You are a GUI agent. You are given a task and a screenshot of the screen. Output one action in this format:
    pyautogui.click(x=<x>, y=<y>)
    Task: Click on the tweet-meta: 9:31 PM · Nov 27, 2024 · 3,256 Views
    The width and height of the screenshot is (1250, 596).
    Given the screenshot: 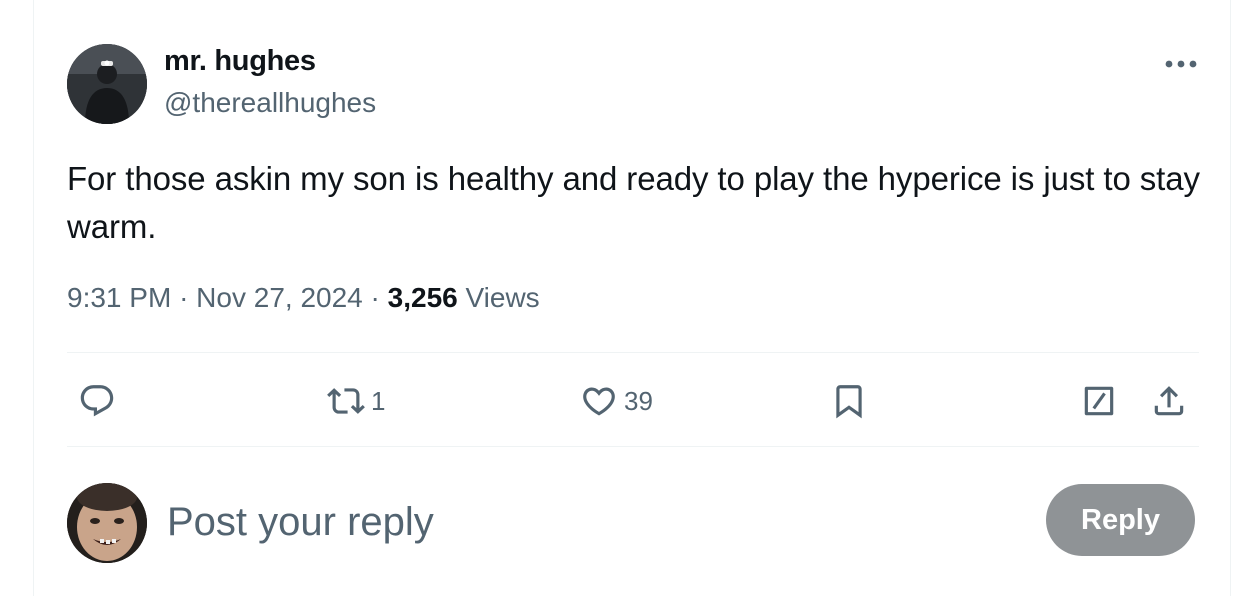 What is the action you would take?
    pyautogui.click(x=303, y=298)
    